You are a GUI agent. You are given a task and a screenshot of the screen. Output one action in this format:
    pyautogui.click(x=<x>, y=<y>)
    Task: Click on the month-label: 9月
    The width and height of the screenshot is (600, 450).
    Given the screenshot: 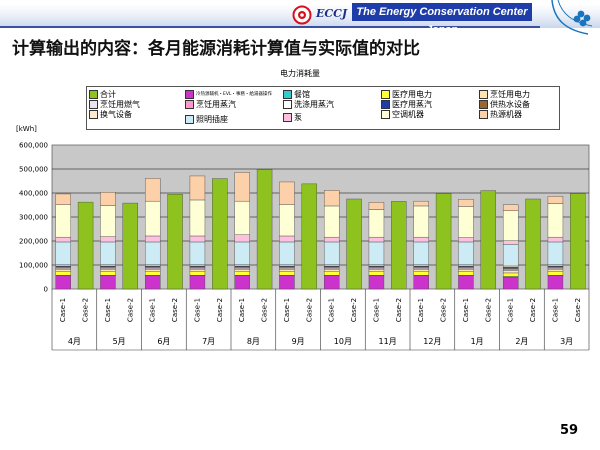 What is the action you would take?
    pyautogui.click(x=298, y=341)
    